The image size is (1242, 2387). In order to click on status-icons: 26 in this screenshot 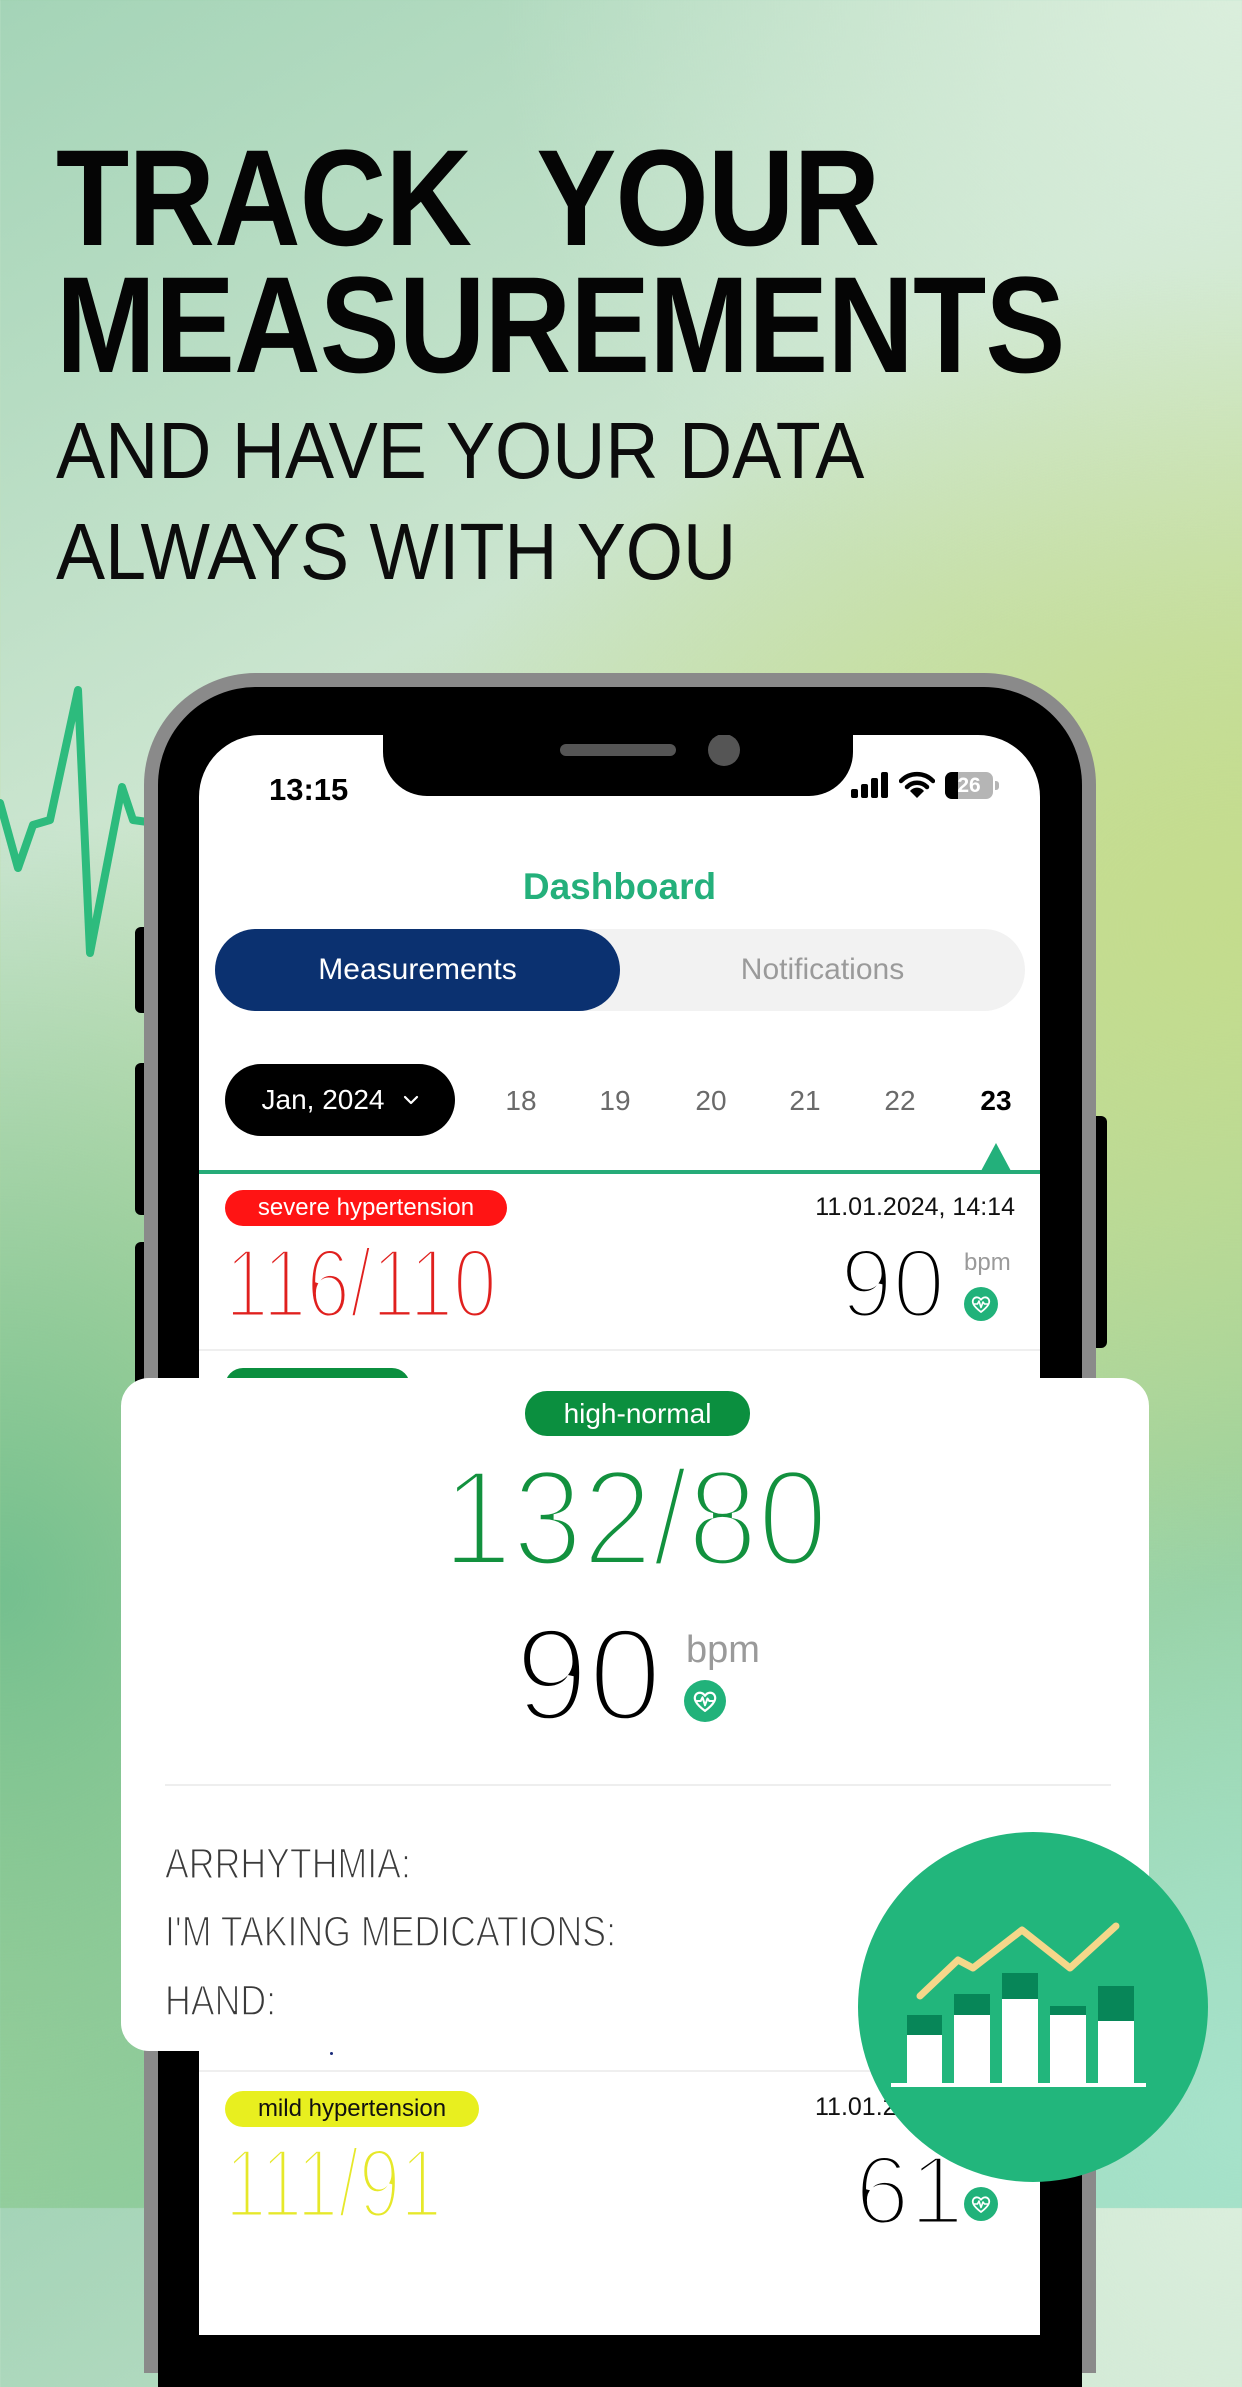, I will do `click(925, 785)`.